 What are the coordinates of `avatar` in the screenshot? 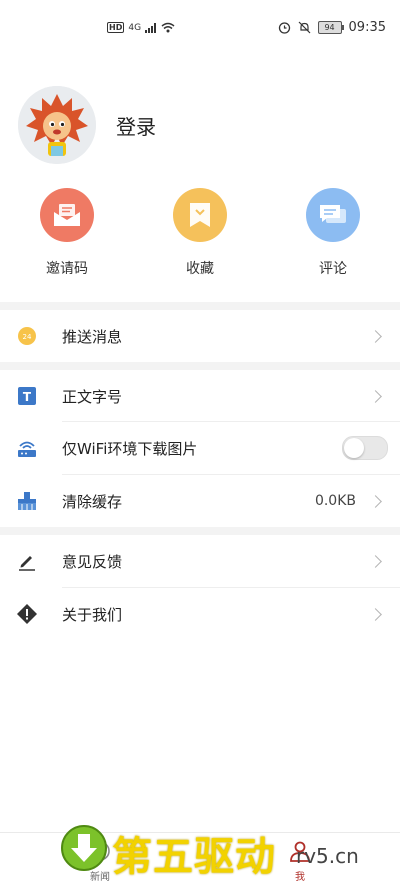 It's located at (57, 125).